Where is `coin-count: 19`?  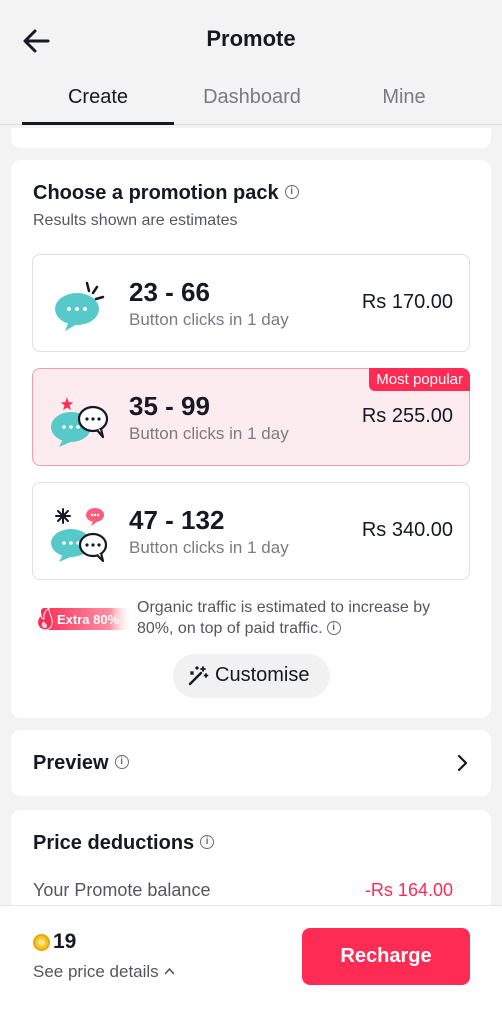
coin-count: 19 is located at coordinates (65, 941).